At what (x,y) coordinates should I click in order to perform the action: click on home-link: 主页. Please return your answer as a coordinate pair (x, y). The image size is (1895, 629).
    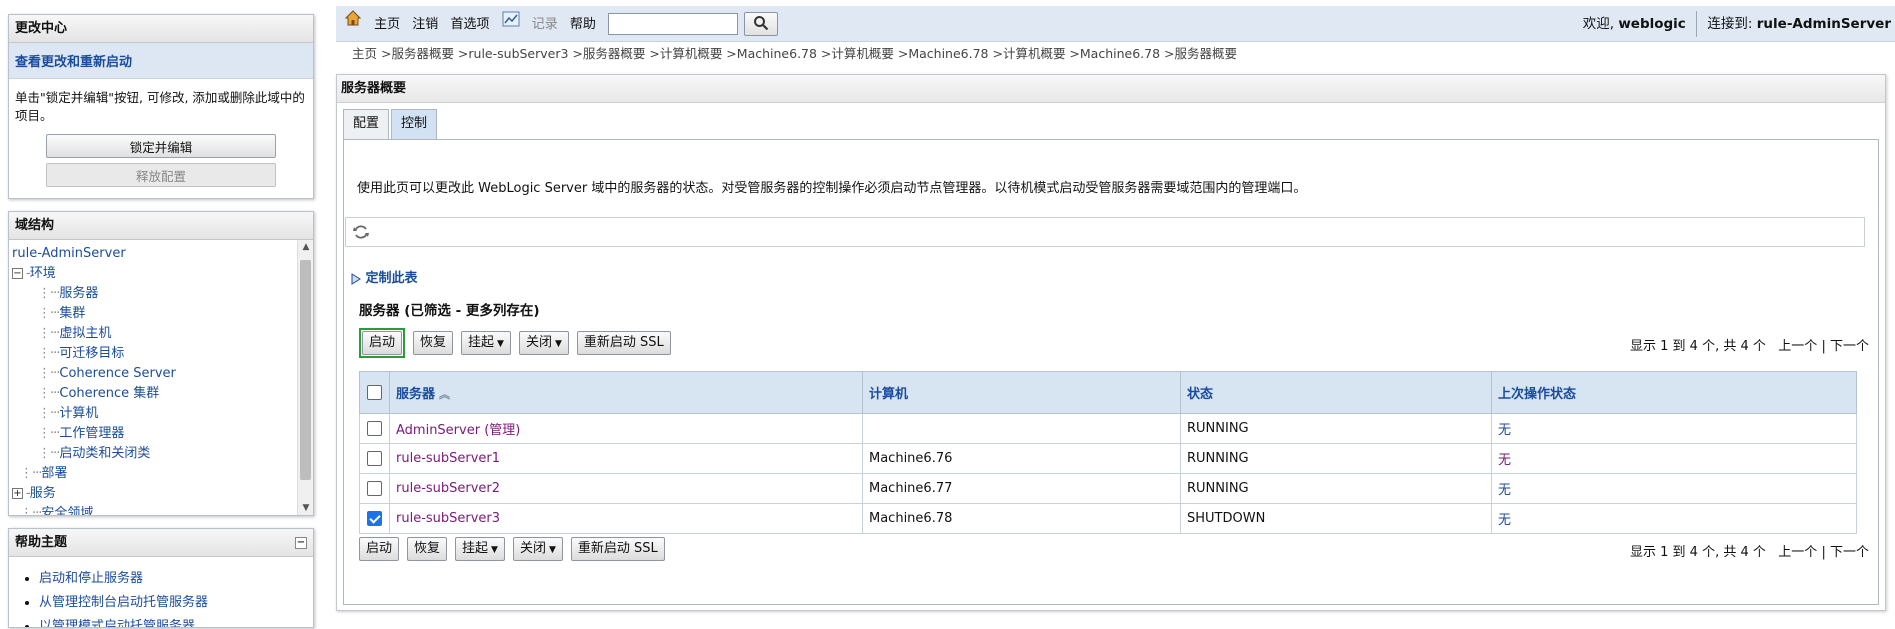
    Looking at the image, I should click on (387, 24).